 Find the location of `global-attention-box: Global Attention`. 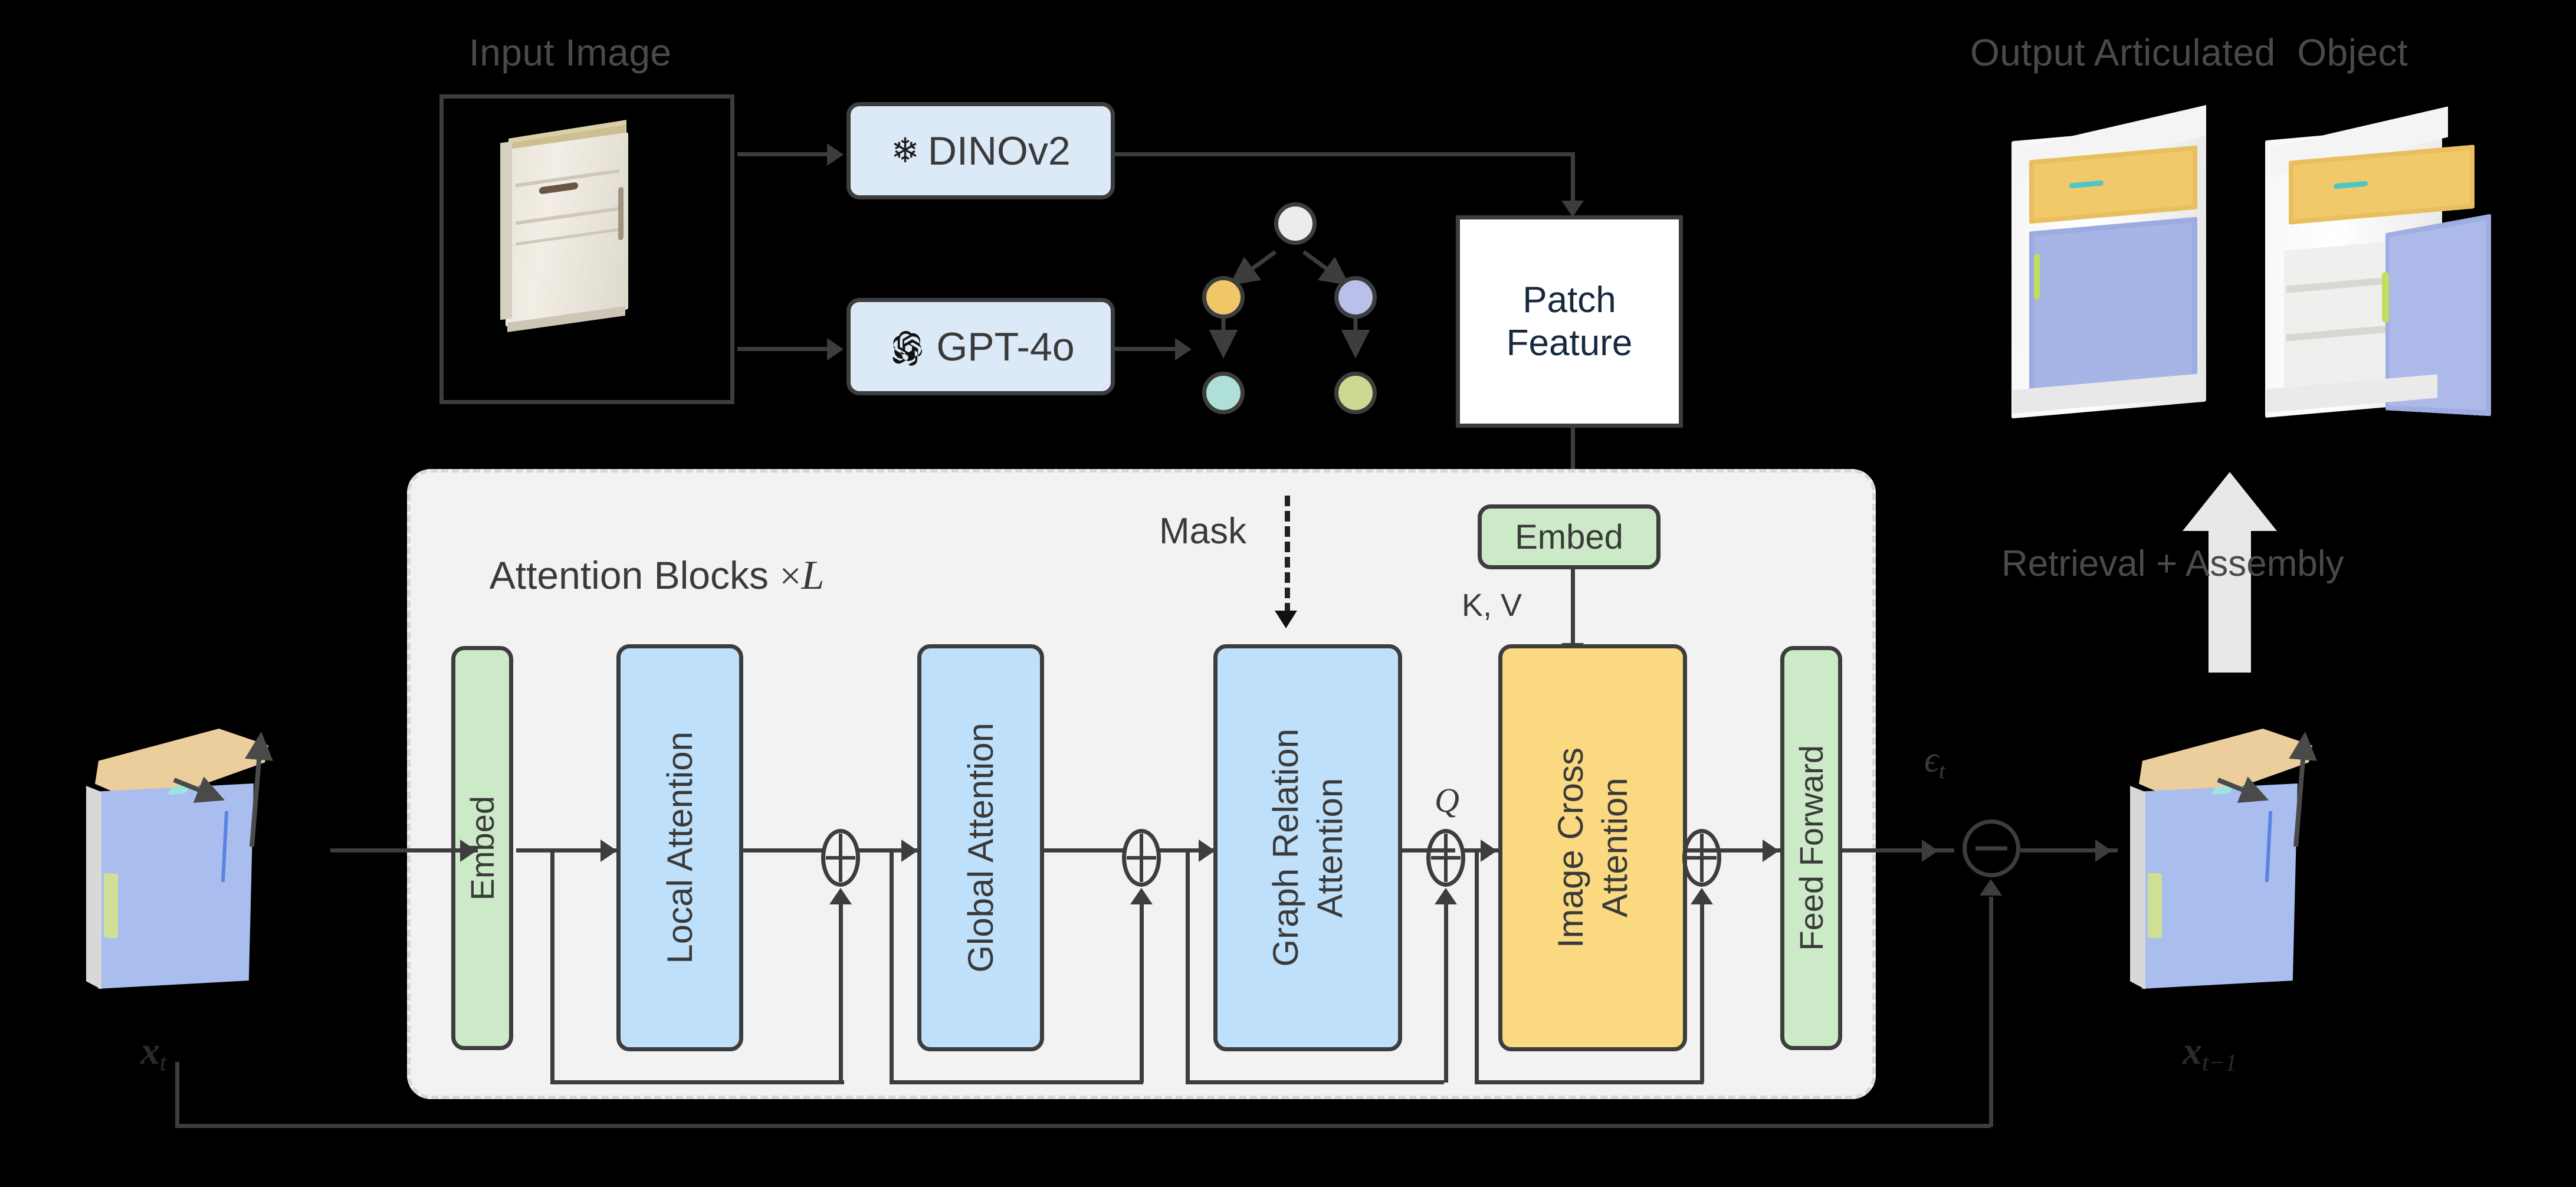

global-attention-box: Global Attention is located at coordinates (980, 847).